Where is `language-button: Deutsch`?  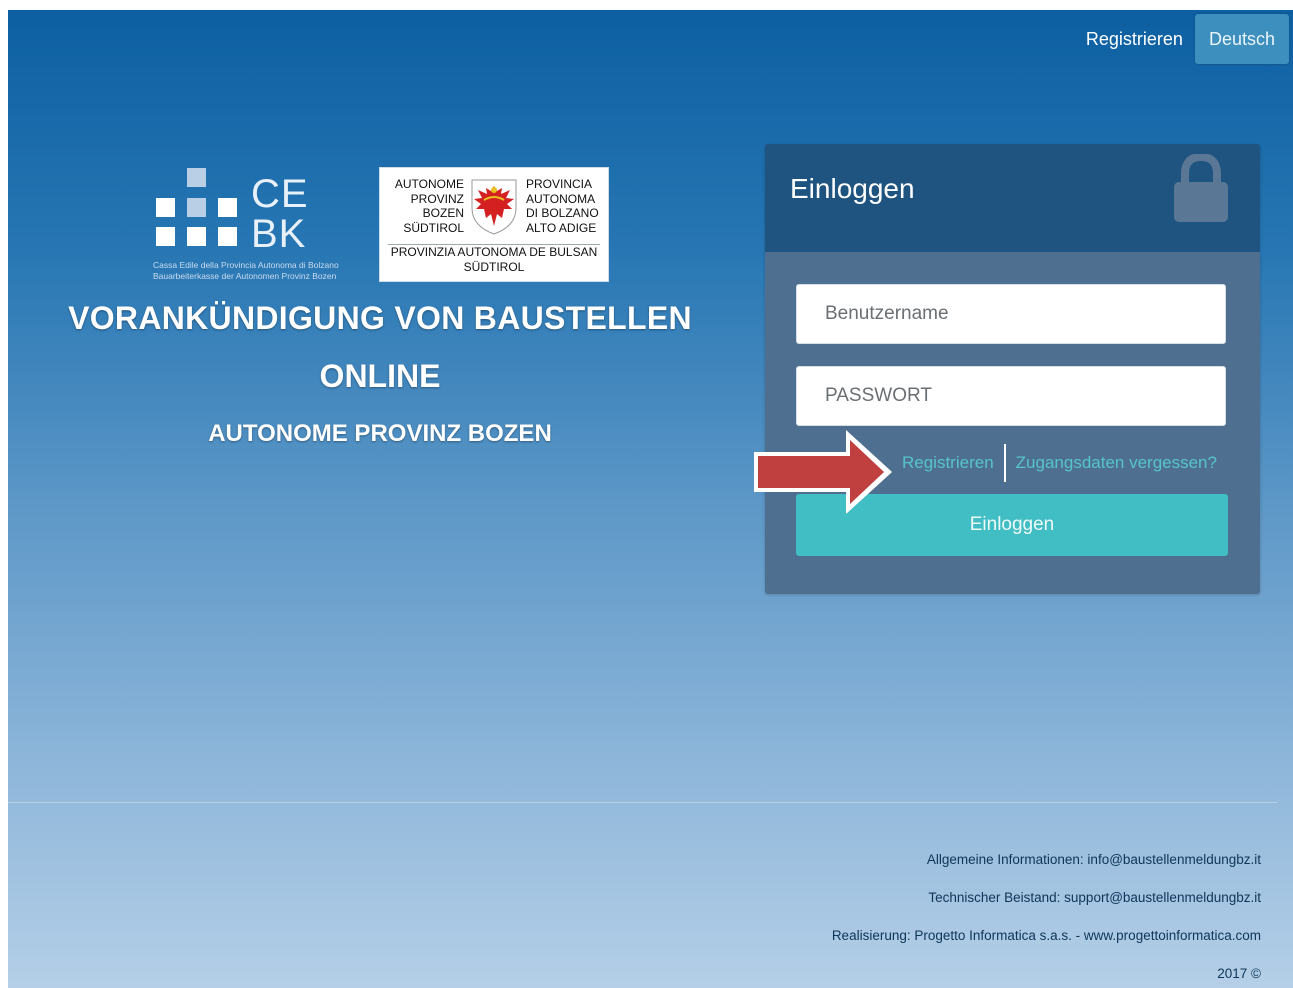
language-button: Deutsch is located at coordinates (1241, 39).